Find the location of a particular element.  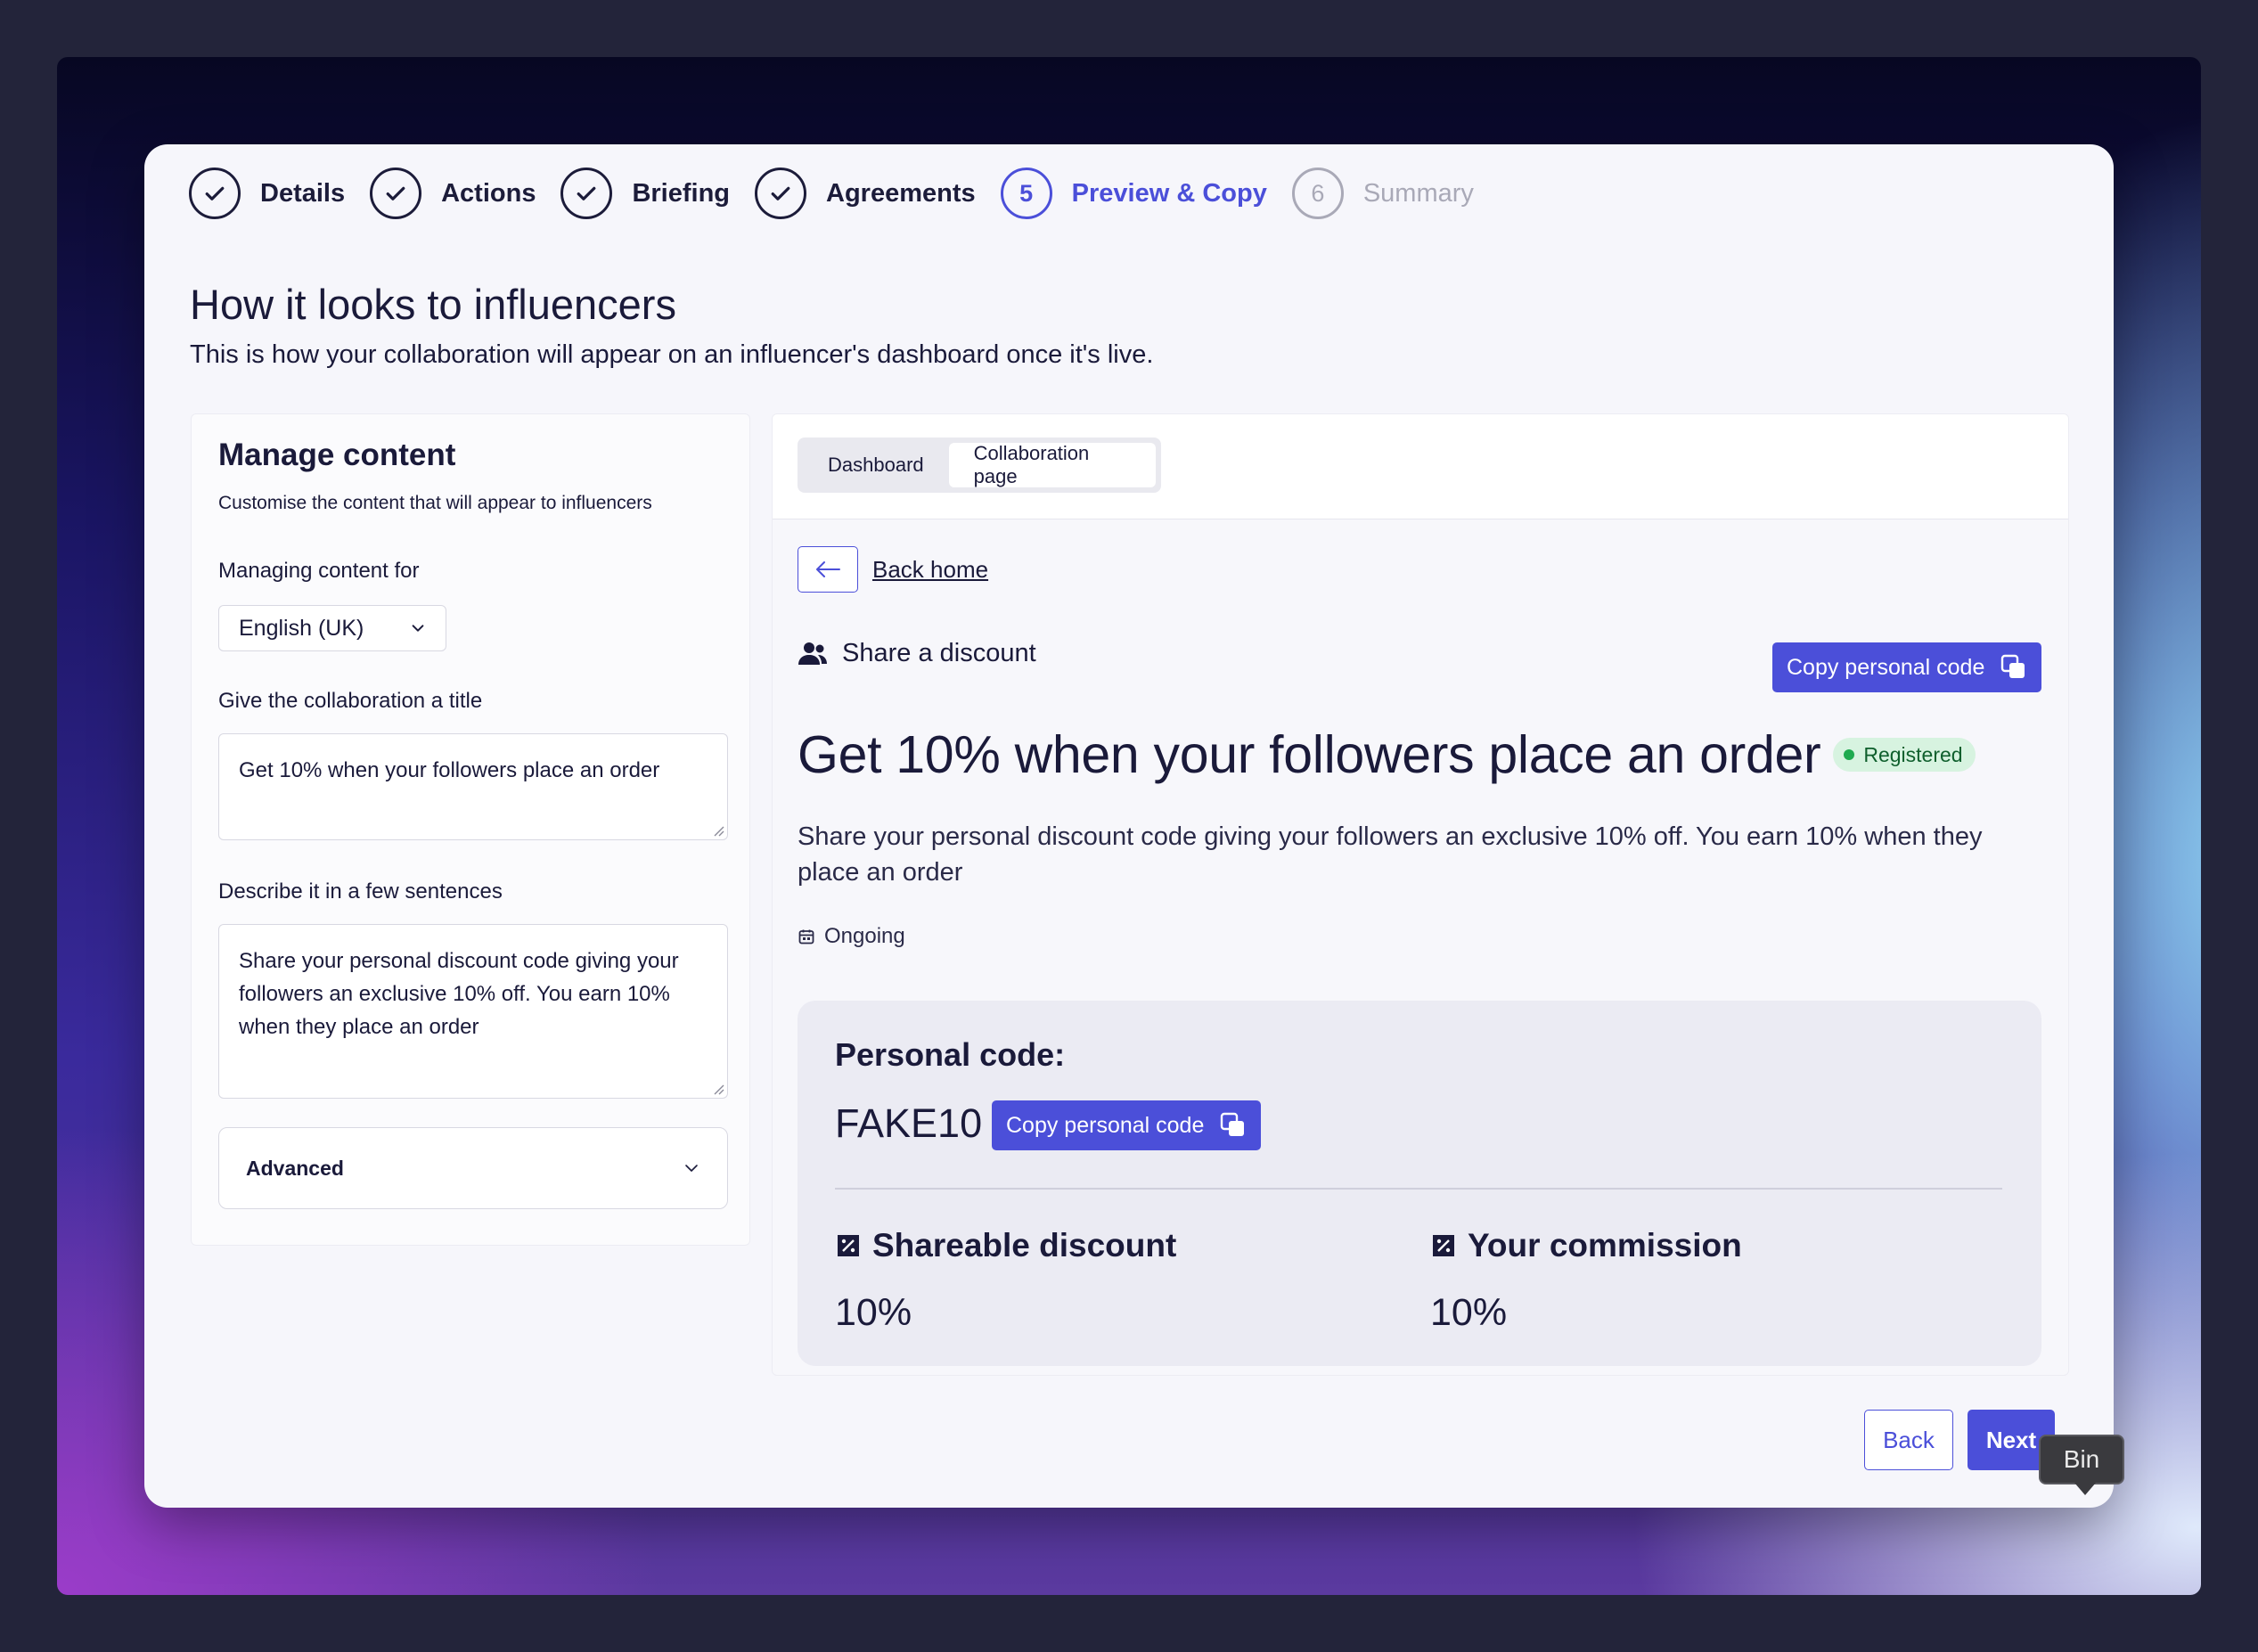

step-agreements: Agreements is located at coordinates (865, 193).